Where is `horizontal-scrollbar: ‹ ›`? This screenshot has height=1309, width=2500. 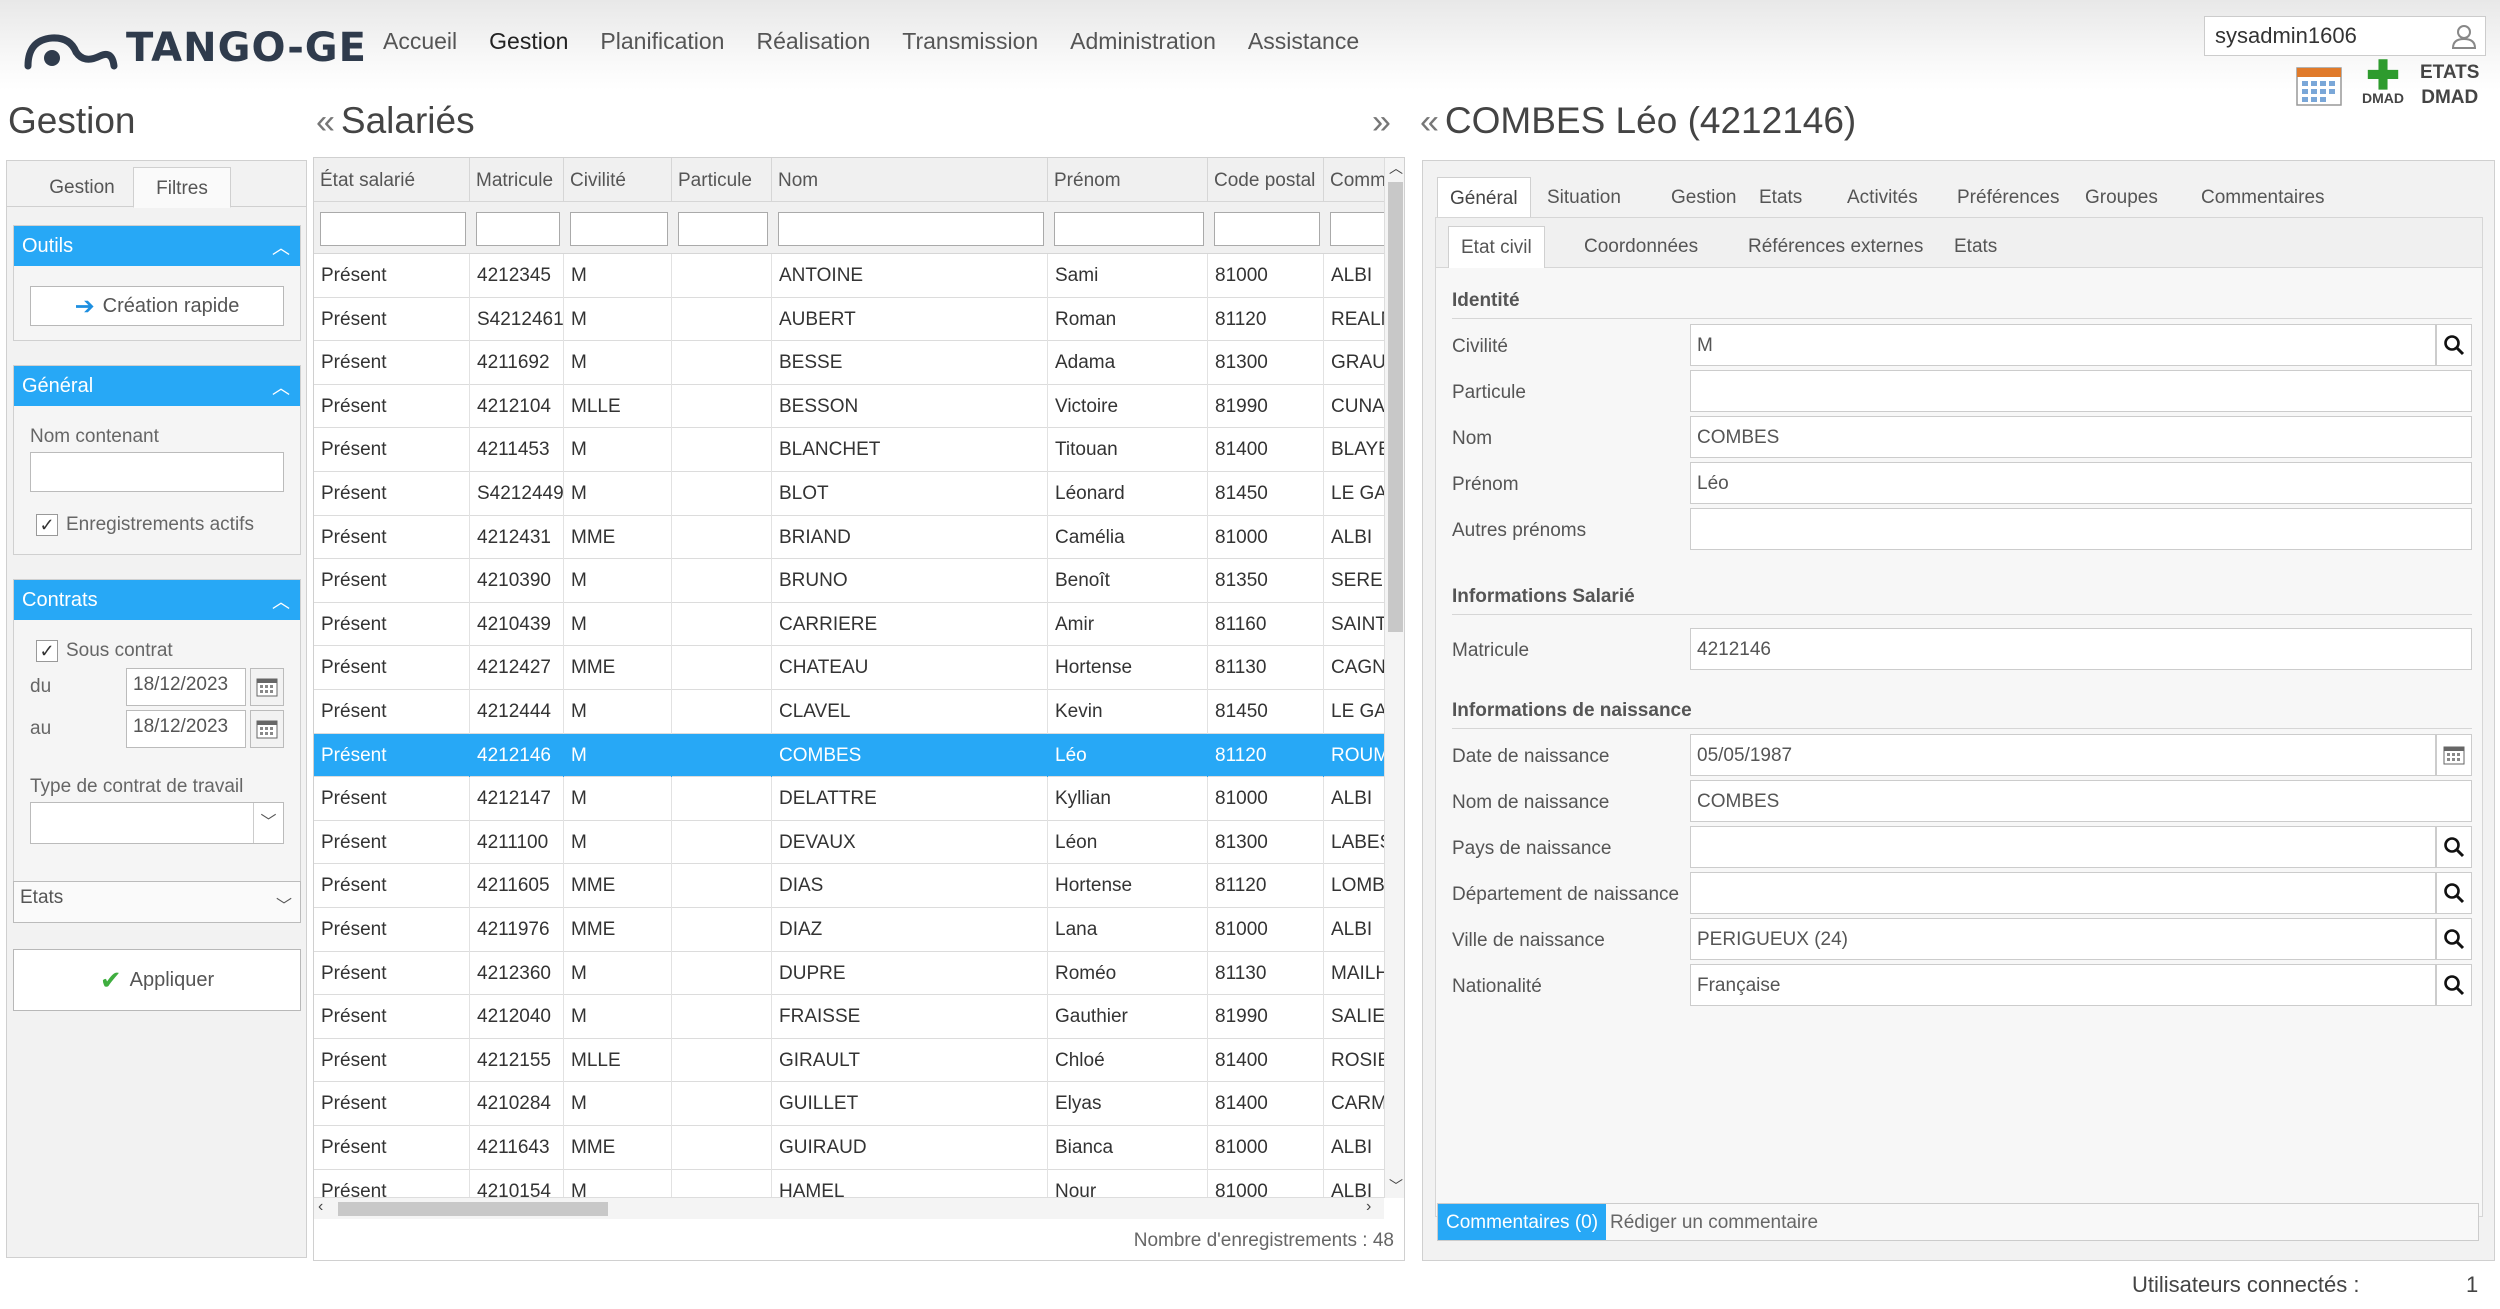
horizontal-scrollbar: ‹ › is located at coordinates (849, 1208).